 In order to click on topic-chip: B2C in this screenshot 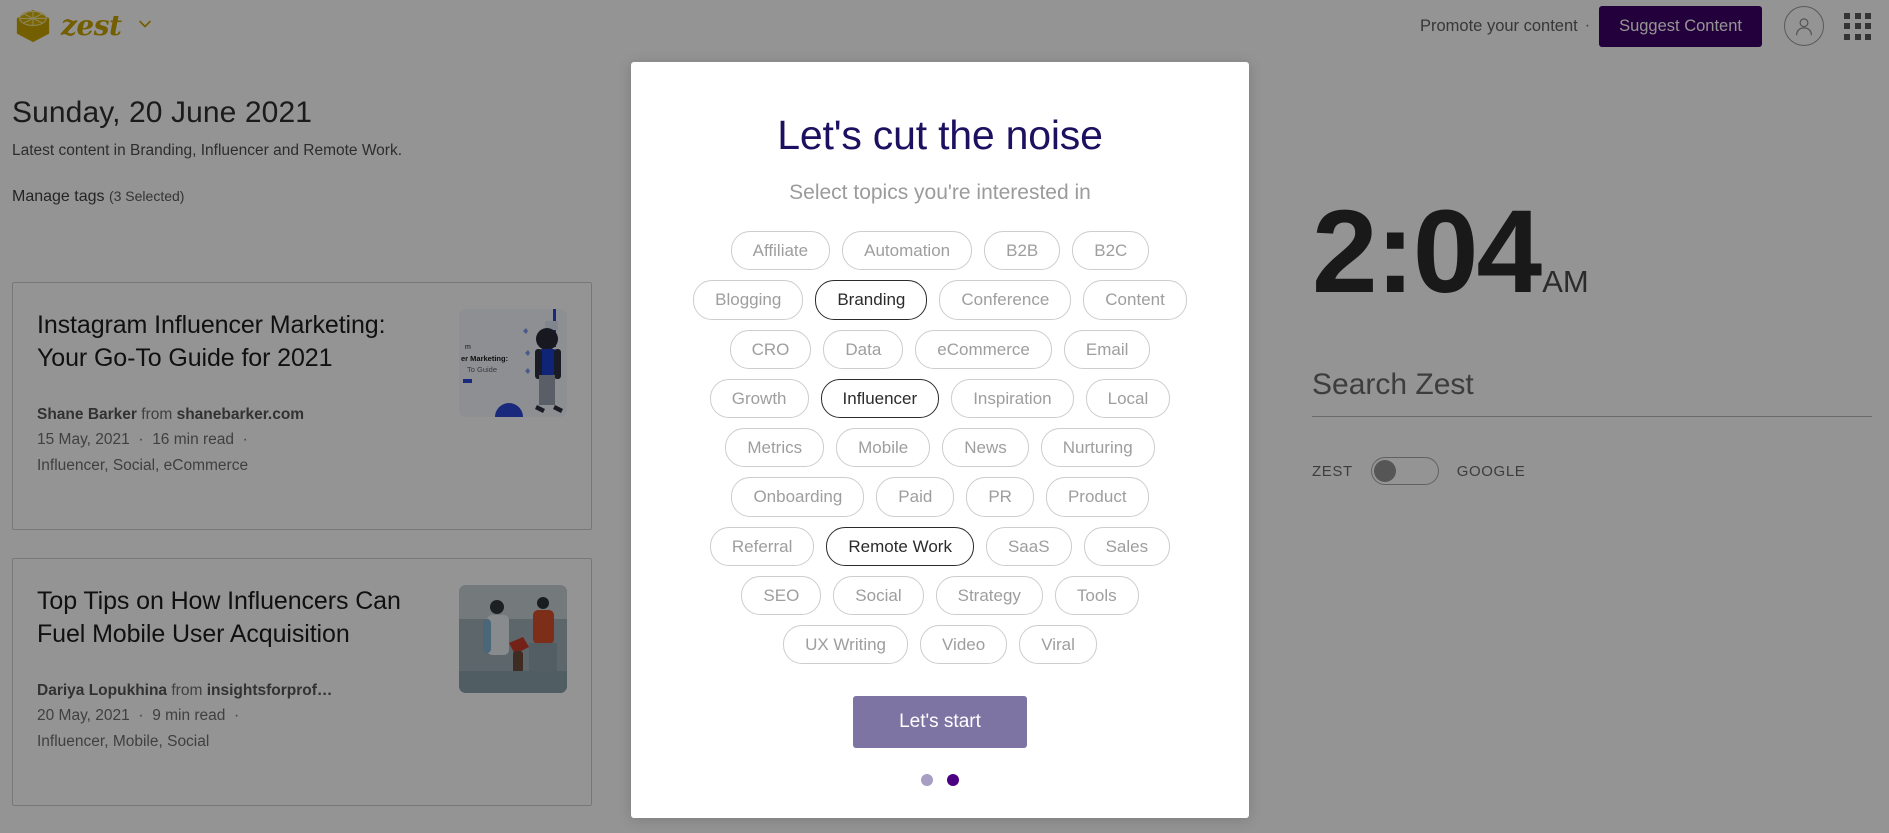, I will do `click(1111, 251)`.